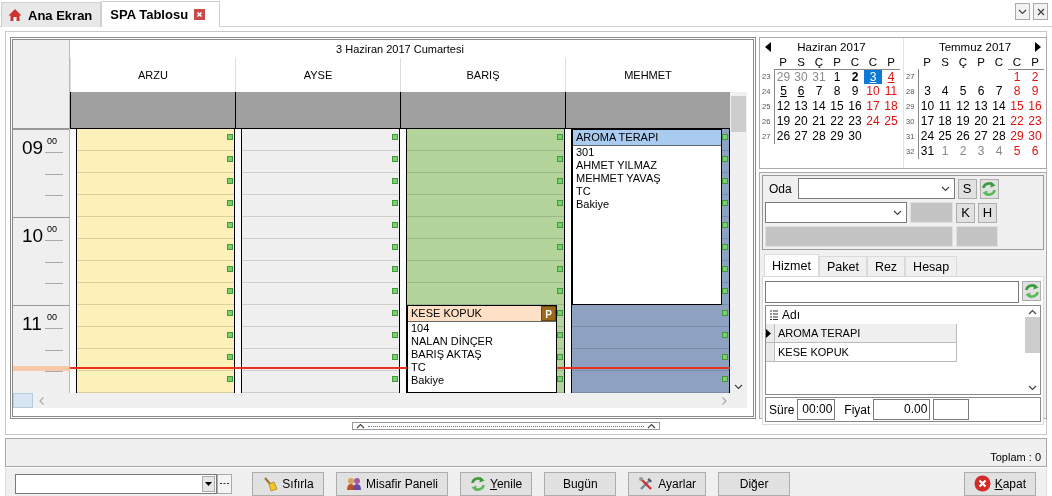 The width and height of the screenshot is (1052, 496). What do you see at coordinates (754, 483) in the screenshot?
I see `button: Diğer` at bounding box center [754, 483].